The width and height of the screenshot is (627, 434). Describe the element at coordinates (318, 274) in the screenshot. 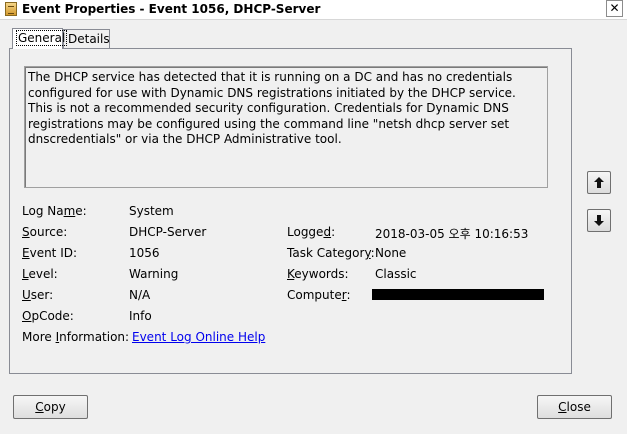

I see `keywords-label: Keywords:` at that location.